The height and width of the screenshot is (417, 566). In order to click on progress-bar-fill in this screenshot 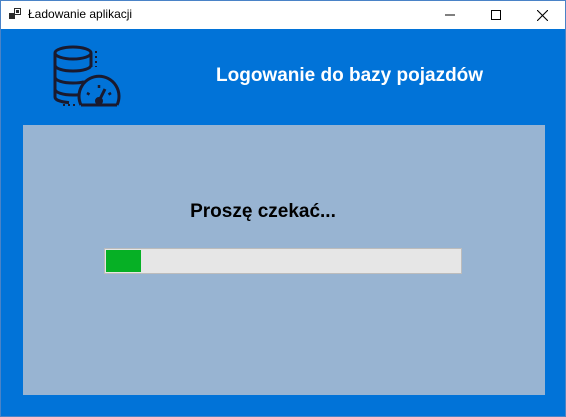, I will do `click(123, 261)`.